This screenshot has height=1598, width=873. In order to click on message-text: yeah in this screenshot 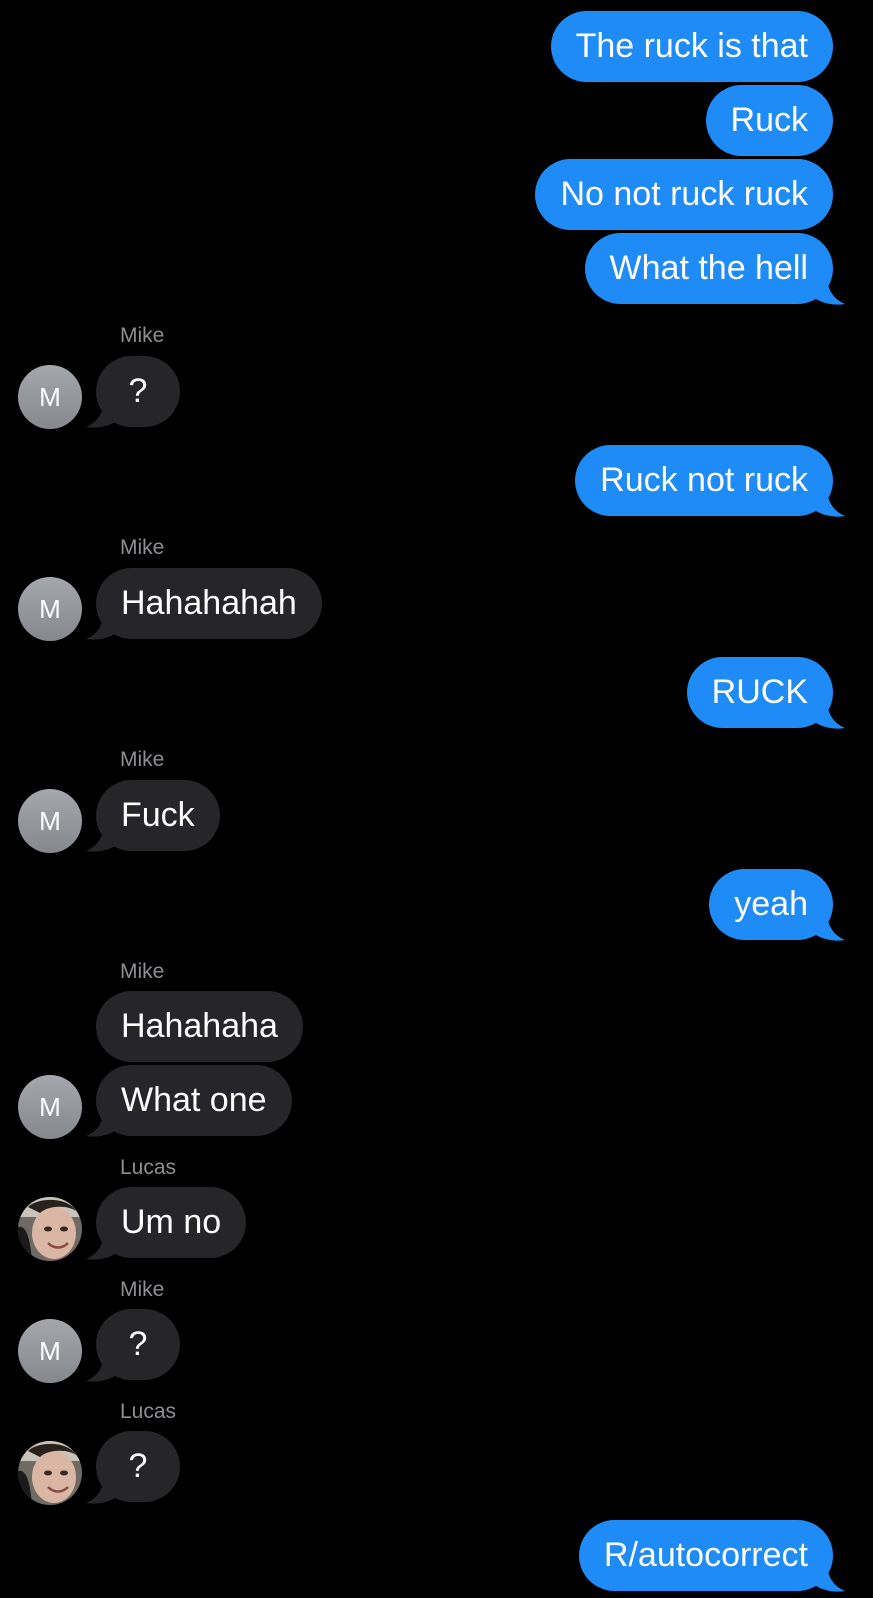, I will do `click(771, 904)`.